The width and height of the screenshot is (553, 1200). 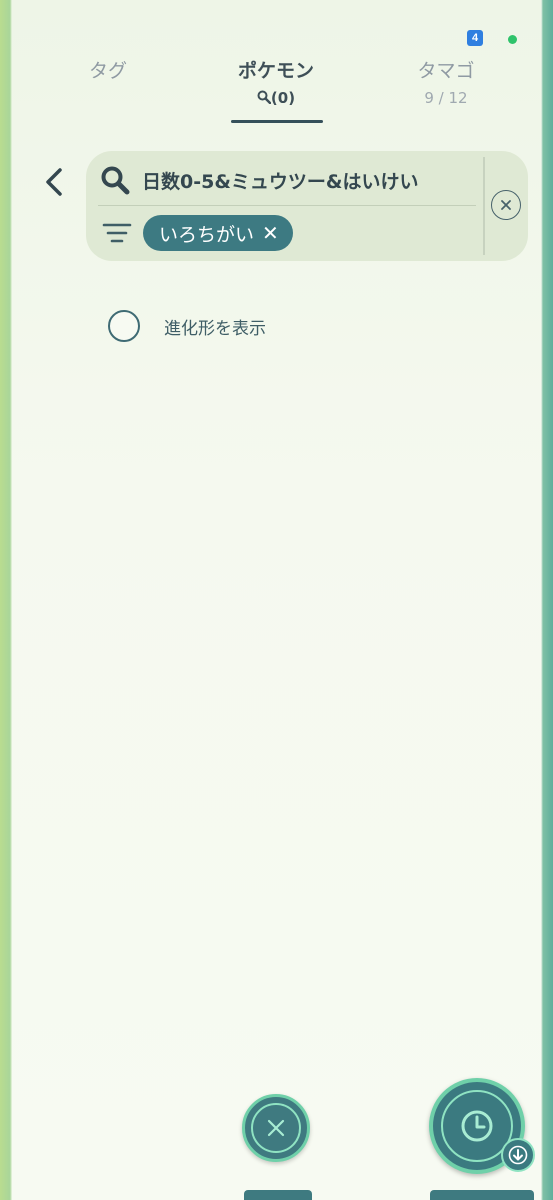 I want to click on filter-chip-label: いろちがい, so click(x=207, y=234).